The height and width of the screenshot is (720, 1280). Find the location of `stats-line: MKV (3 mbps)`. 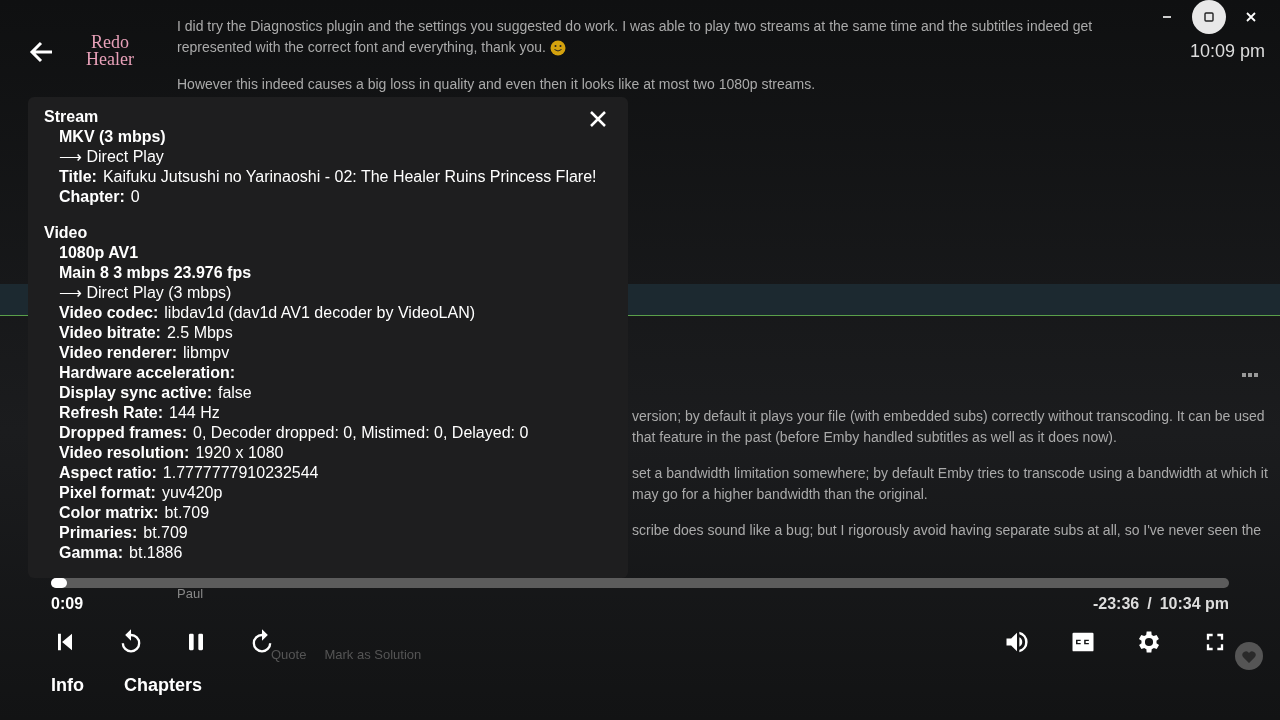

stats-line: MKV (3 mbps) is located at coordinates (112, 137).